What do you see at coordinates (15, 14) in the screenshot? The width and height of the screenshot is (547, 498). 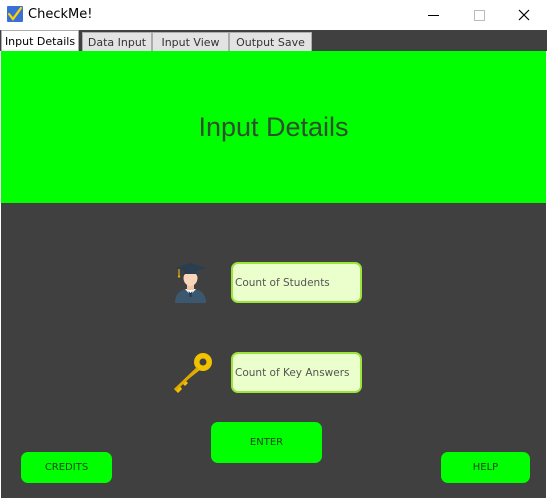 I see `checkmark-app-icon` at bounding box center [15, 14].